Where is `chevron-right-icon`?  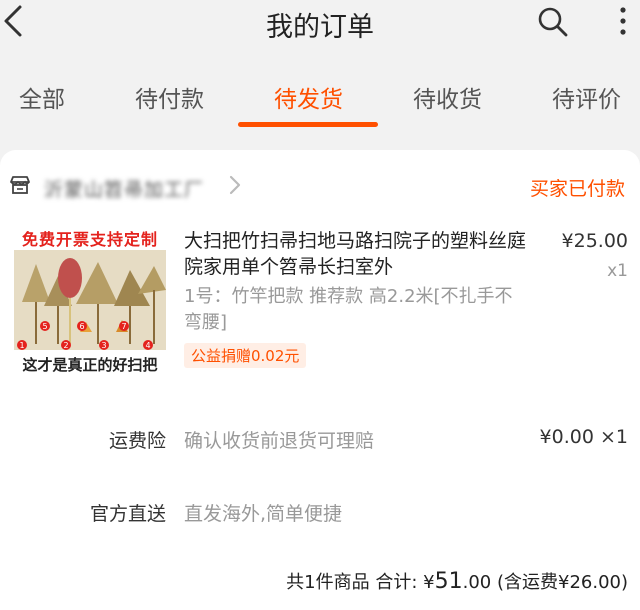 chevron-right-icon is located at coordinates (235, 185).